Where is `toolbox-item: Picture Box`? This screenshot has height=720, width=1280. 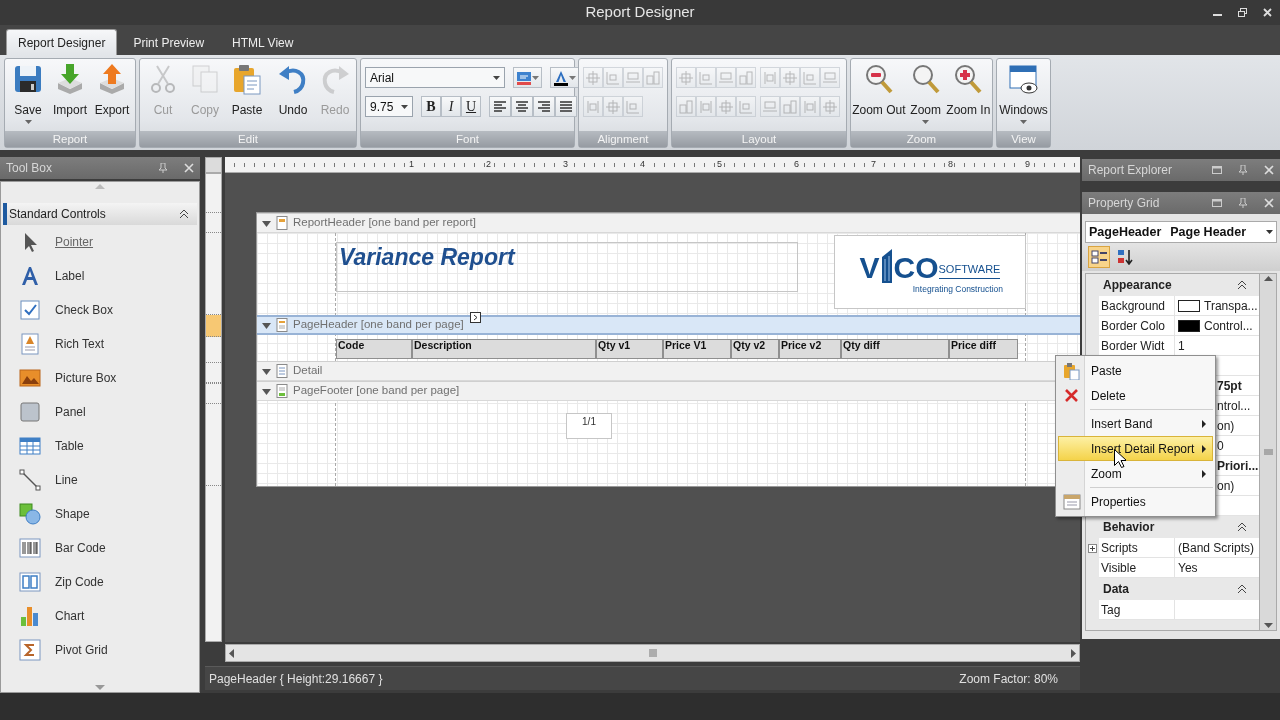
toolbox-item: Picture Box is located at coordinates (100, 378).